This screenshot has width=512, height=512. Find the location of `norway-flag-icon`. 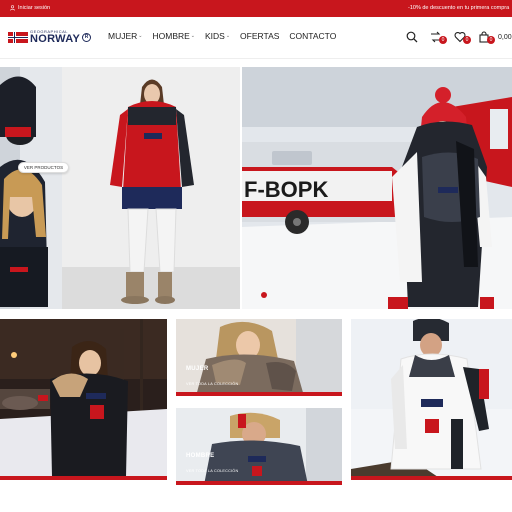

norway-flag-icon is located at coordinates (18, 37).